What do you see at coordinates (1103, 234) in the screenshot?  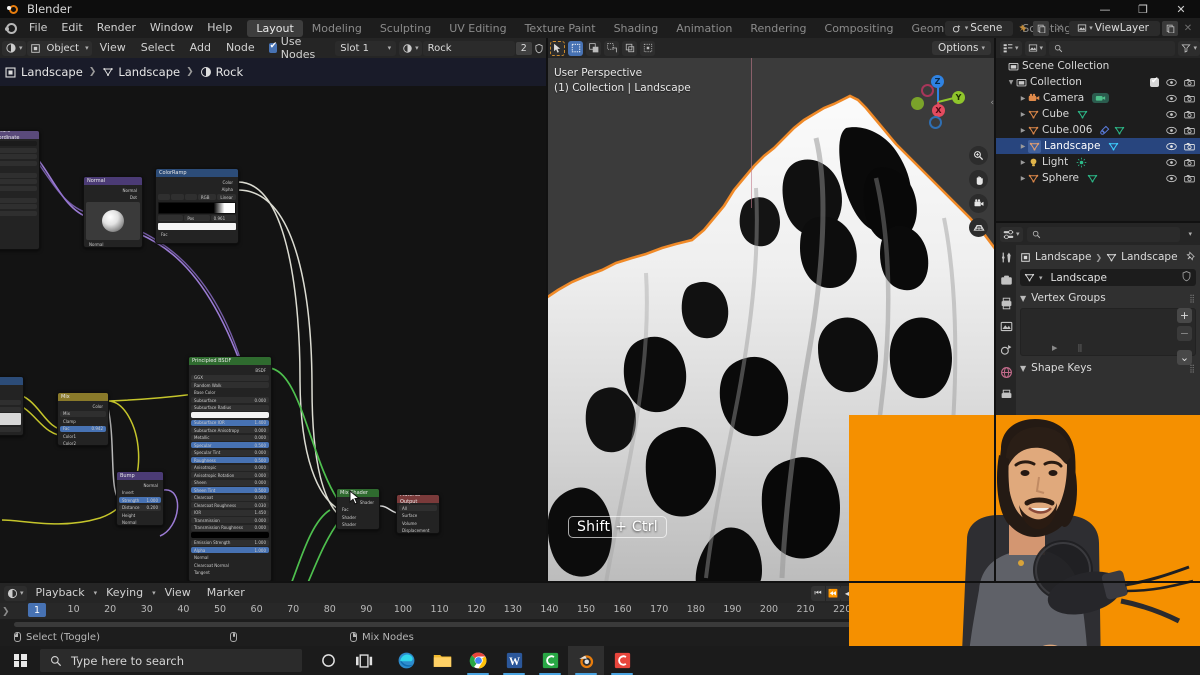 I see `properties-search-input` at bounding box center [1103, 234].